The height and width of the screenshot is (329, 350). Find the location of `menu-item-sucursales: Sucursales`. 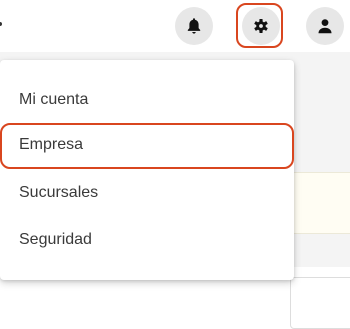

menu-item-sucursales: Sucursales is located at coordinates (147, 193).